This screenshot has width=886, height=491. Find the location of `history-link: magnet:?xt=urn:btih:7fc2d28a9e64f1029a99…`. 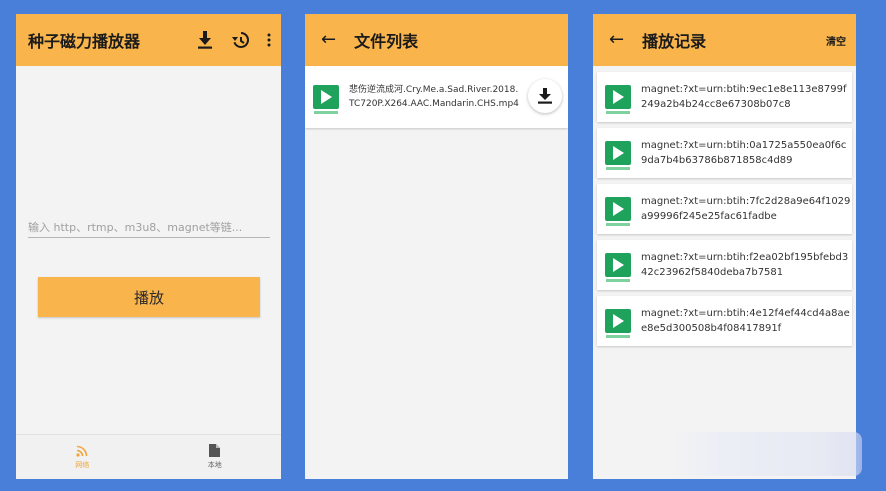

history-link: magnet:?xt=urn:btih:7fc2d28a9e64f1029a99… is located at coordinates (746, 209).